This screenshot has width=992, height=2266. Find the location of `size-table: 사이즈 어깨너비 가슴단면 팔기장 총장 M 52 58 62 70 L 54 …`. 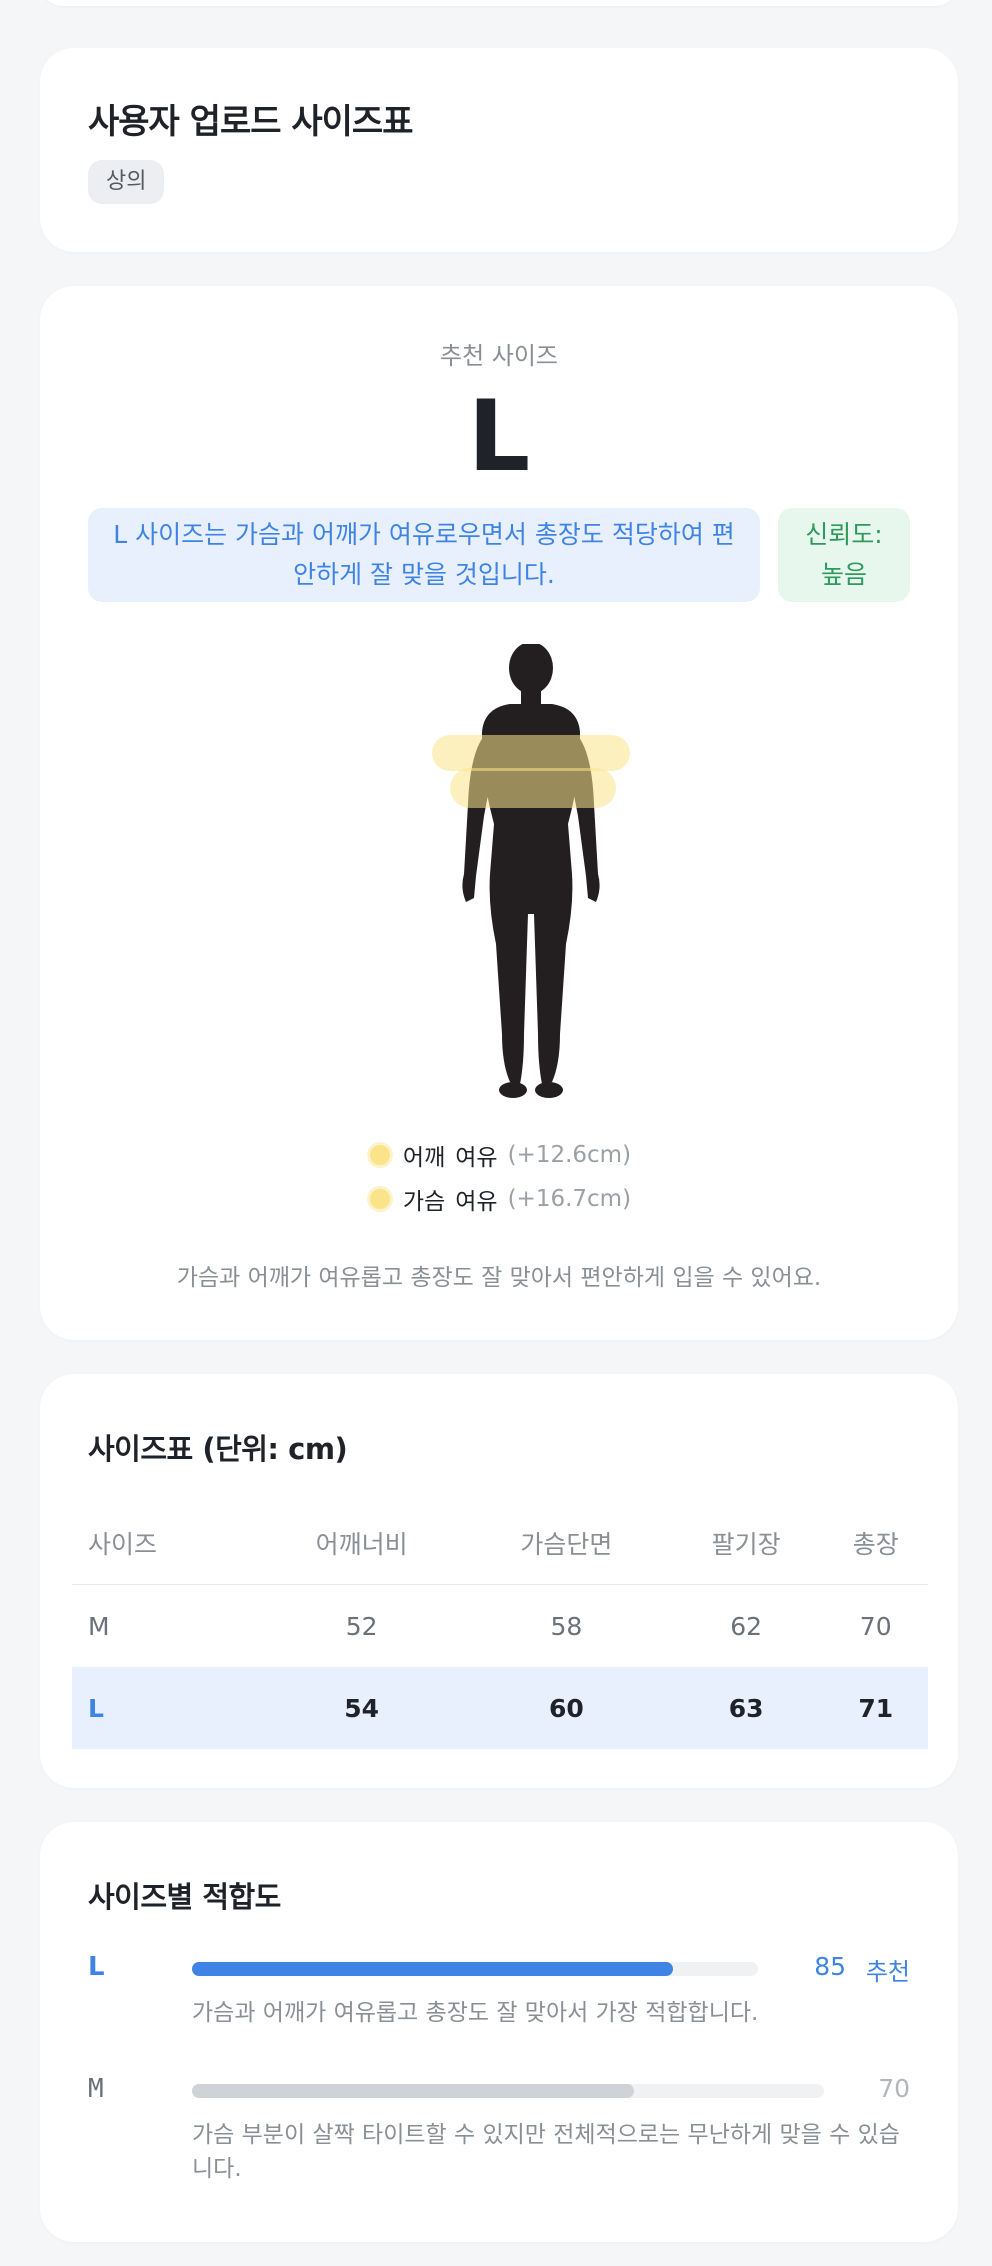

size-table: 사이즈 어깨너비 가슴단면 팔기장 총장 M 52 58 62 70 L 54 … is located at coordinates (500, 1625).